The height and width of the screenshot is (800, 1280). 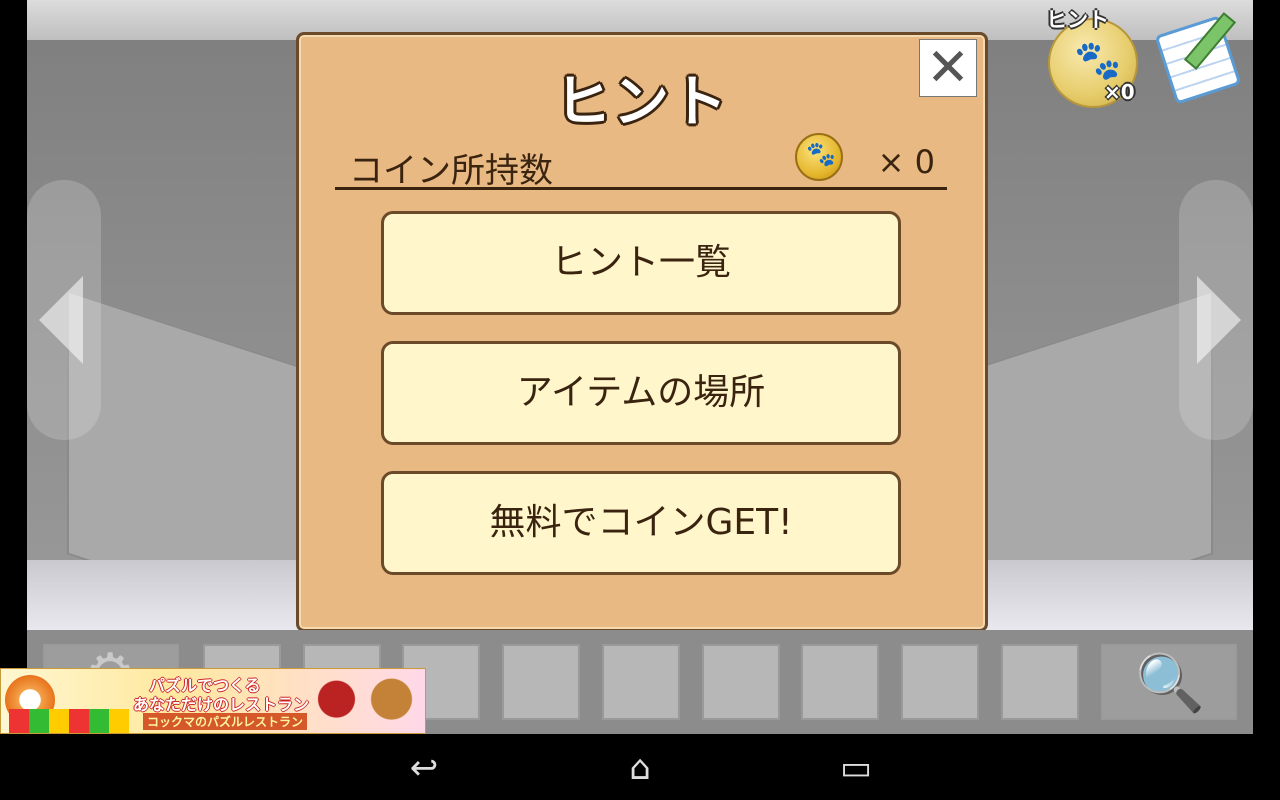 What do you see at coordinates (906, 162) in the screenshot?
I see `coin-balance-value: × 0` at bounding box center [906, 162].